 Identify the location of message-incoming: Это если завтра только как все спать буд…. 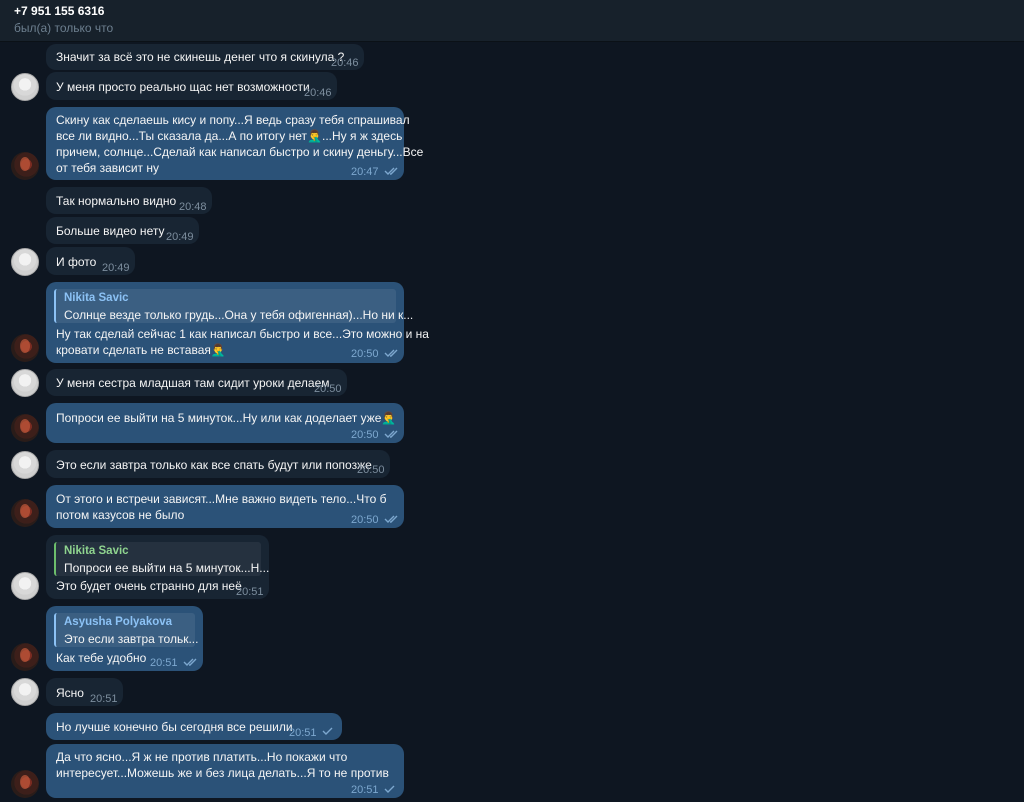
(218, 464).